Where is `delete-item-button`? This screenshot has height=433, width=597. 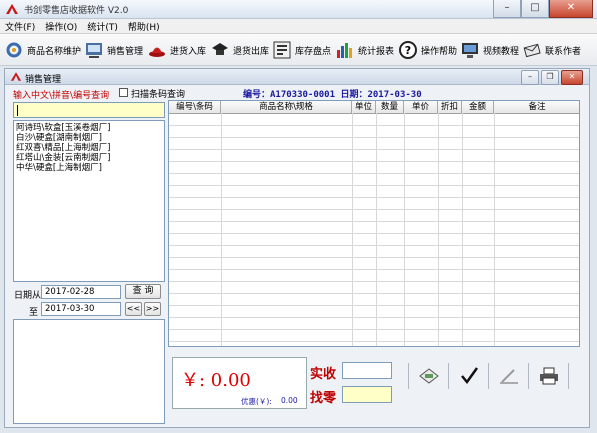
delete-item-button is located at coordinates (509, 376).